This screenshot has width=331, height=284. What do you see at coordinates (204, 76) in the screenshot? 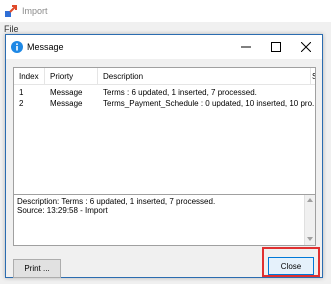
I see `column-description: Description` at bounding box center [204, 76].